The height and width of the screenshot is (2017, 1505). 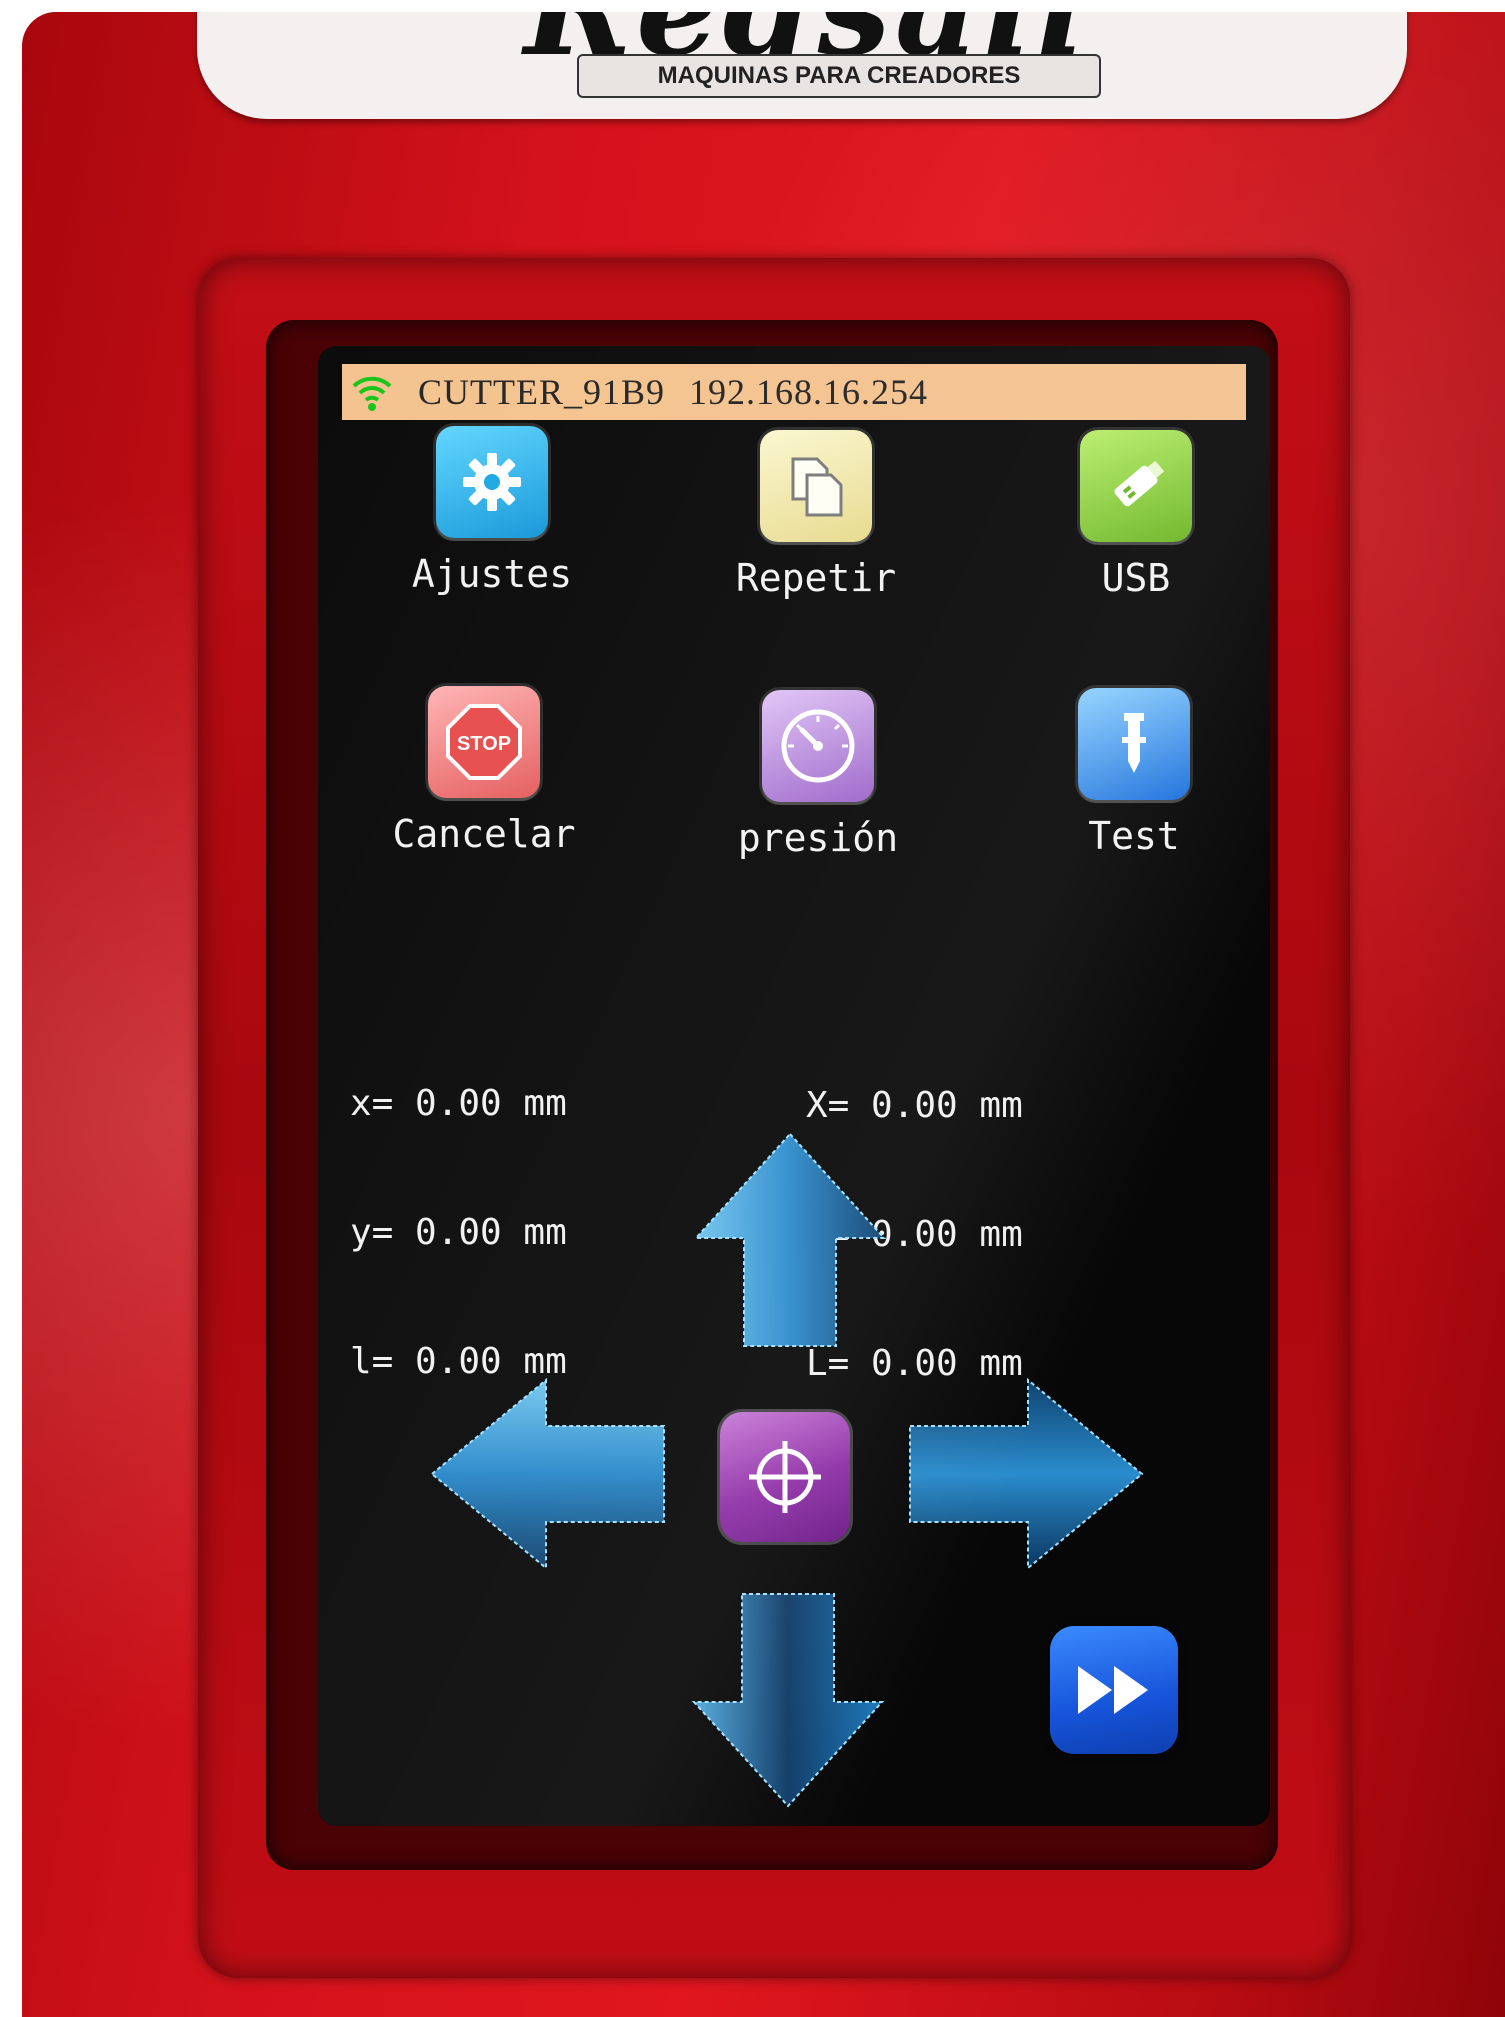 I want to click on cancel-button: STOP Cancelar, so click(x=484, y=771).